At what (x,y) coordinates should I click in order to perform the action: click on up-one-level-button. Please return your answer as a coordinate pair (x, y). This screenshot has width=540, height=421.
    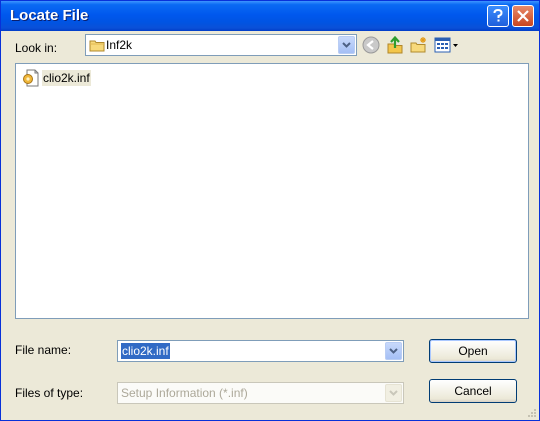
    Looking at the image, I should click on (395, 45).